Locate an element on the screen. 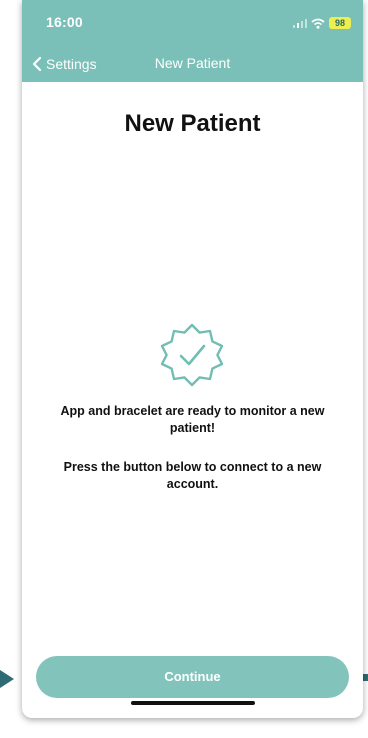 Image resolution: width=368 pixels, height=738 pixels. nav-title: New Patient is located at coordinates (192, 63).